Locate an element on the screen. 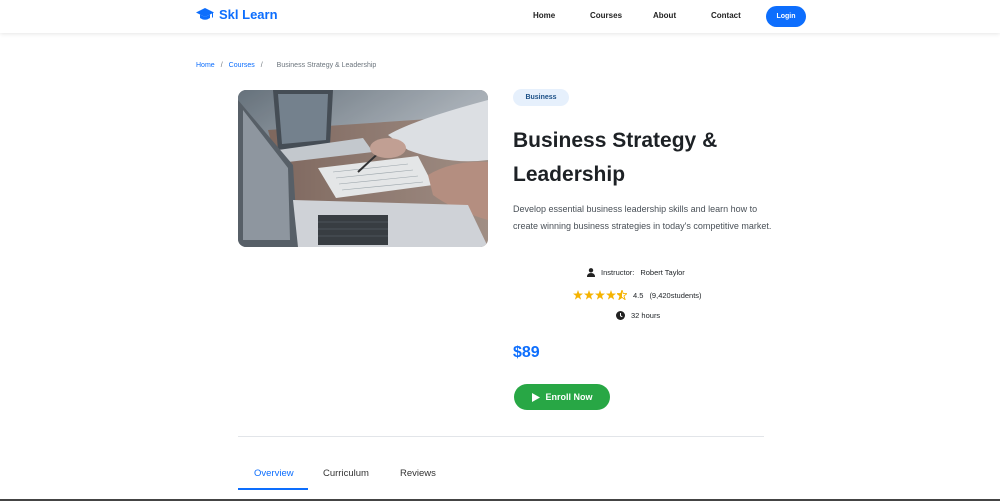 This screenshot has width=1000, height=501. instructor-label: Instructor: is located at coordinates (618, 272).